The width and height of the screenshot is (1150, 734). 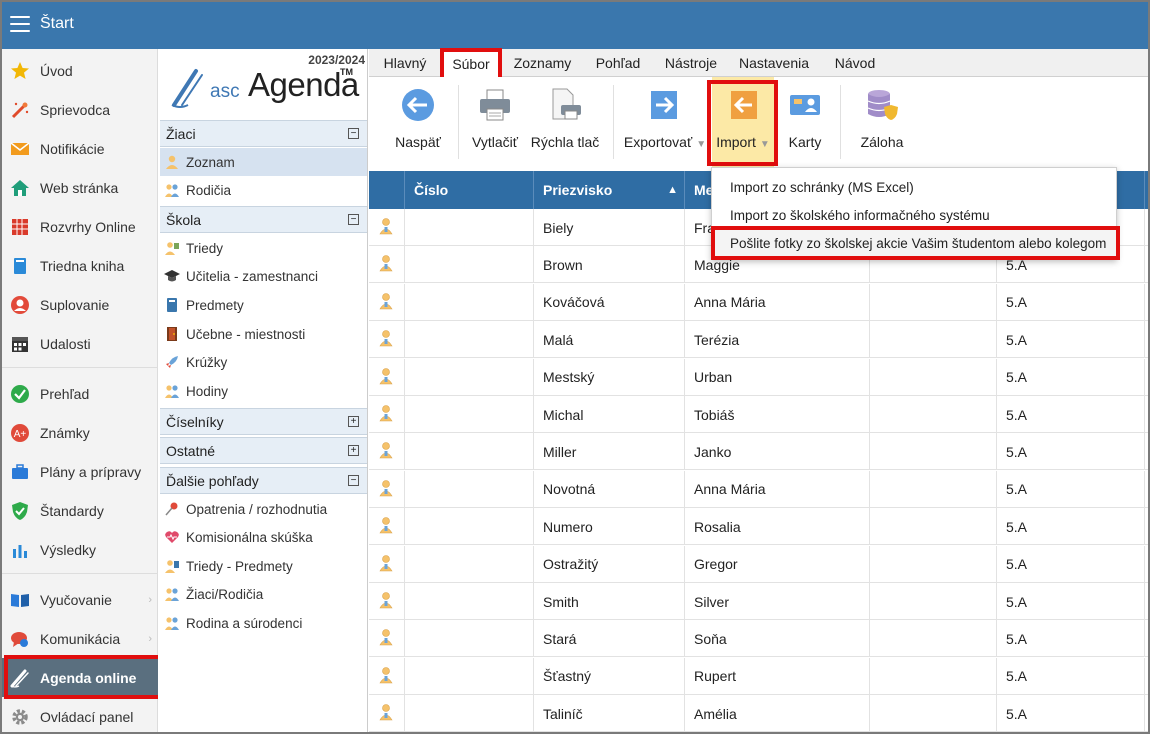 What do you see at coordinates (758, 639) in the screenshot?
I see `table-row: Stará Soňa 5.A` at bounding box center [758, 639].